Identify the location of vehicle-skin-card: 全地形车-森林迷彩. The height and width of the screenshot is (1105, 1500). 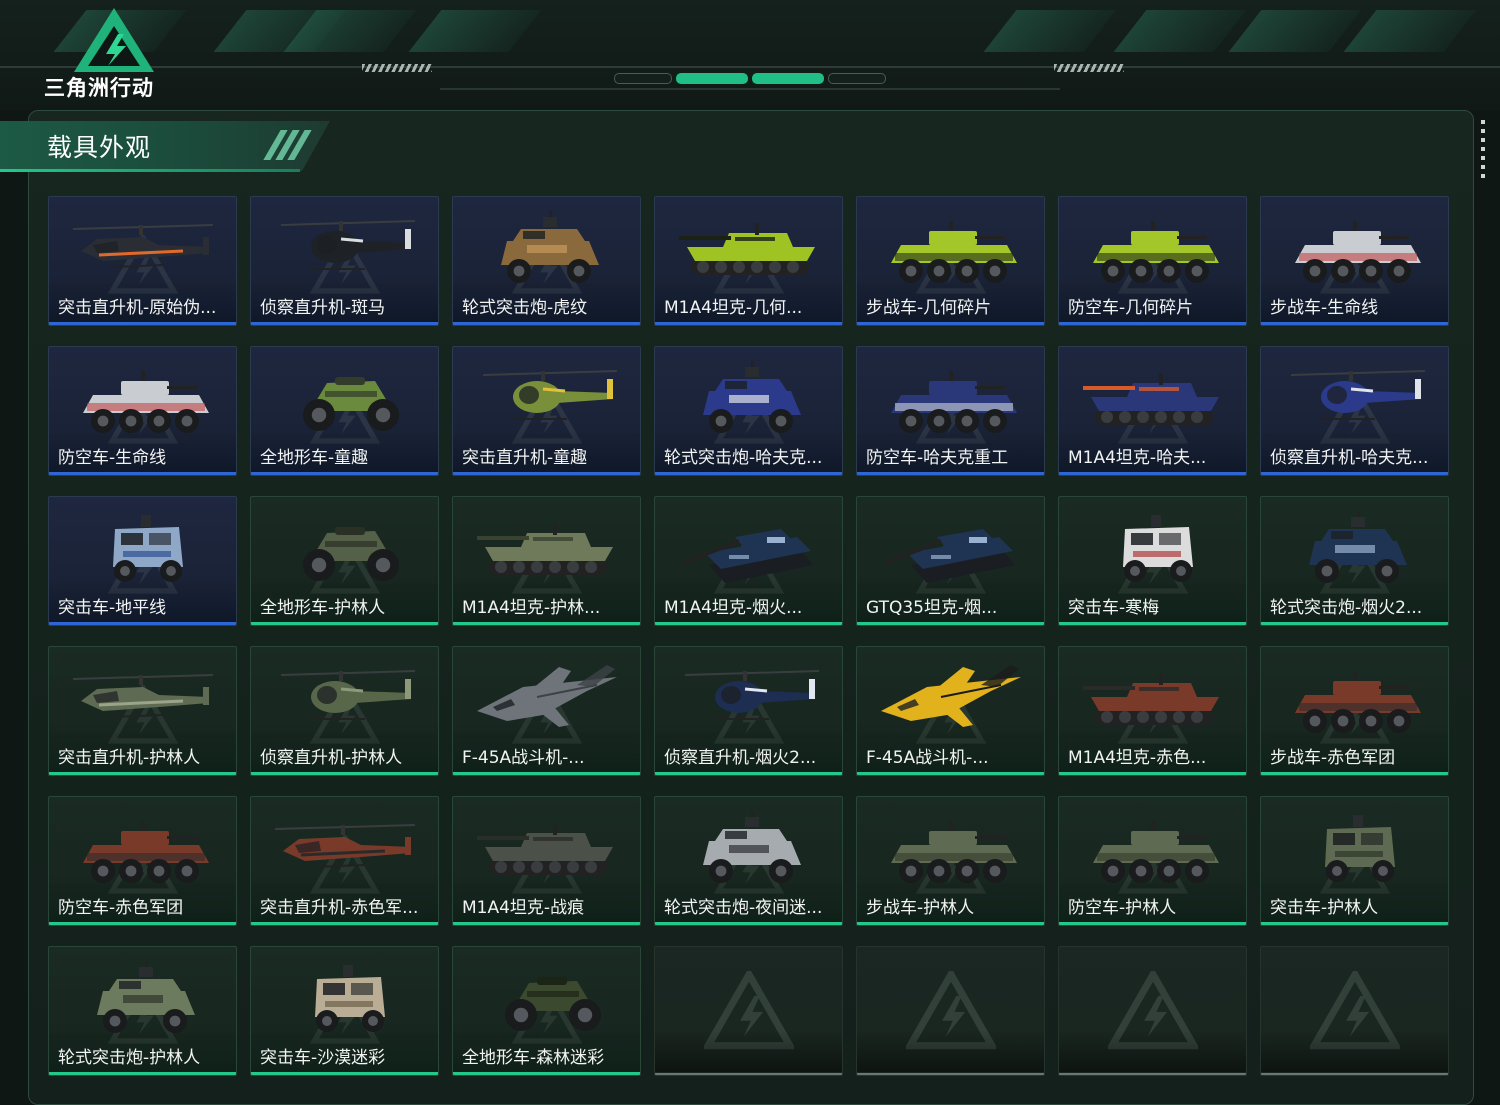
(546, 1011).